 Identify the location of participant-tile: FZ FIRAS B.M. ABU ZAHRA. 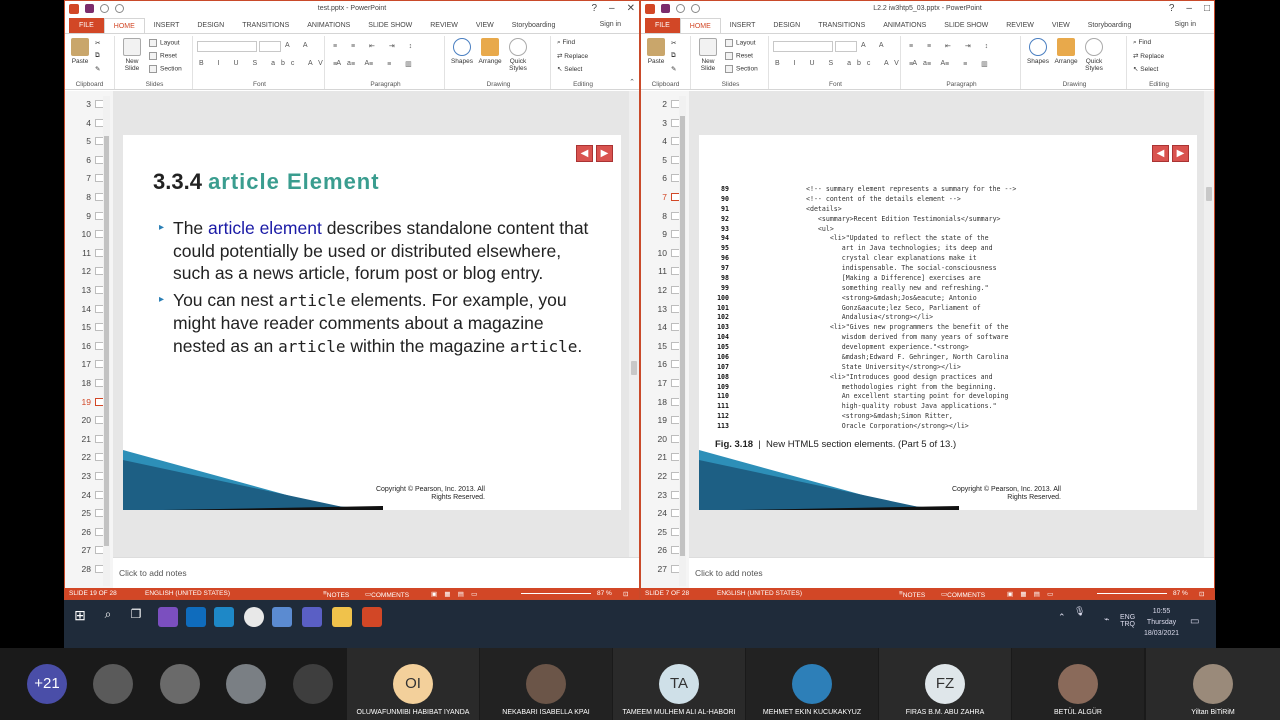
(945, 684).